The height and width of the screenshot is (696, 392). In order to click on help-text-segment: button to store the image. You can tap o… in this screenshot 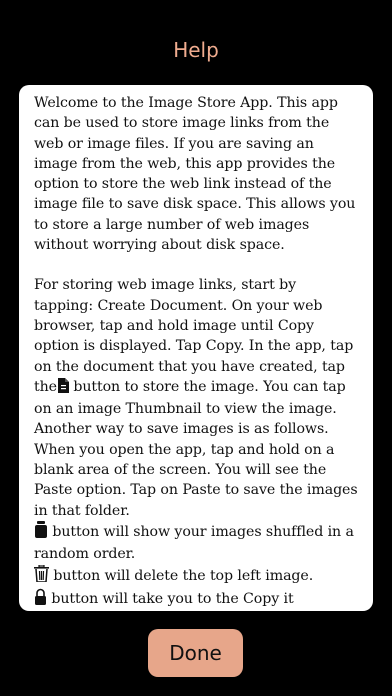, I will do `click(190, 398)`.